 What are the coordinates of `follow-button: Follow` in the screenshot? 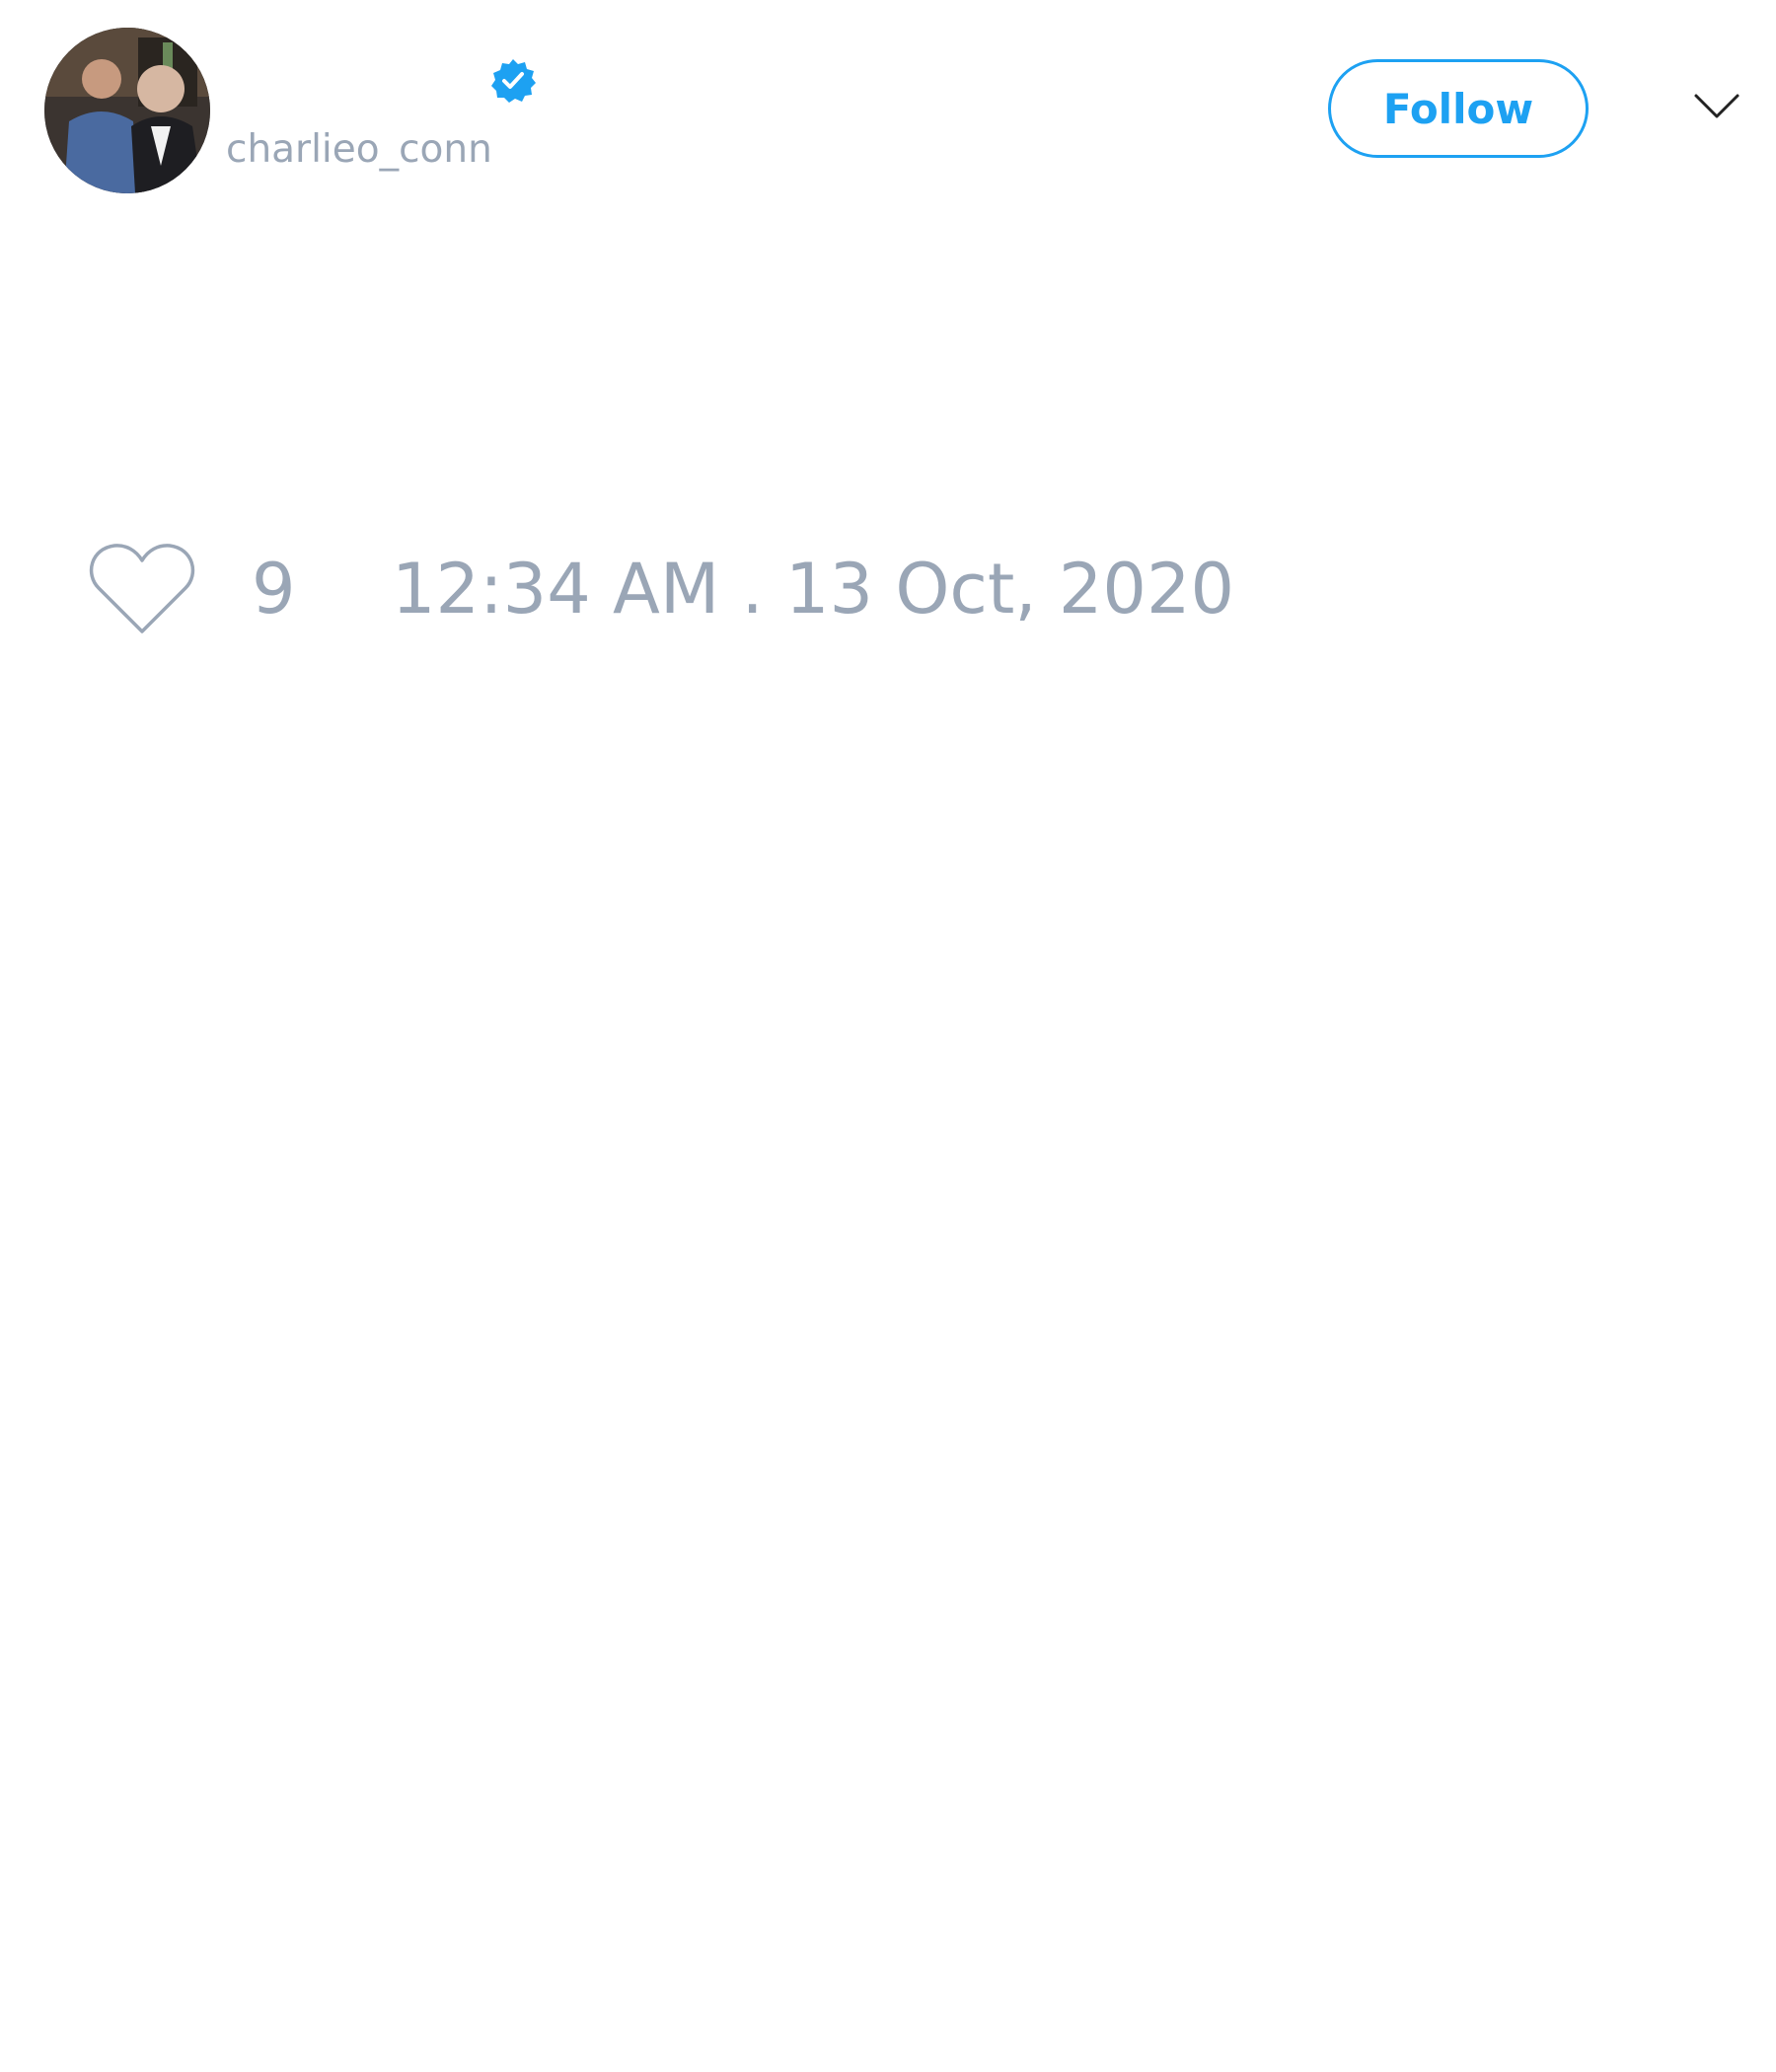 It's located at (1459, 109).